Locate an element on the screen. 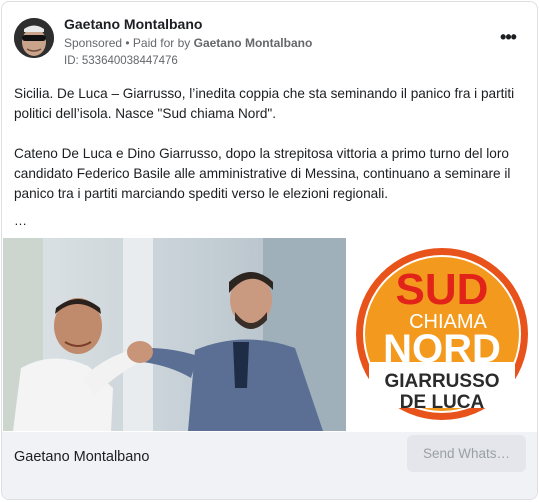 The width and height of the screenshot is (539, 502). more-horizontal-icon: ••• is located at coordinates (508, 39).